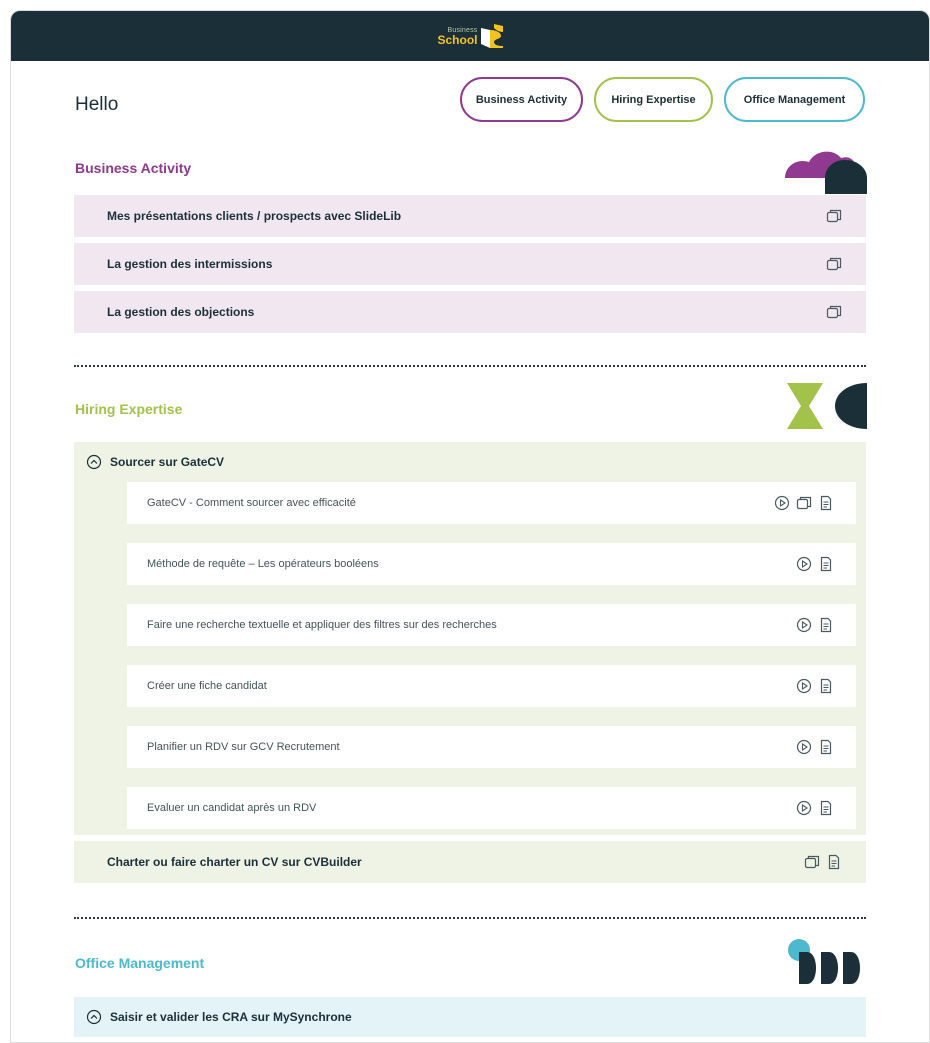 This screenshot has width=930, height=1043. Describe the element at coordinates (491, 503) in the screenshot. I see `sub-item: GateCV - Comment sourcer avec efficacité` at that location.